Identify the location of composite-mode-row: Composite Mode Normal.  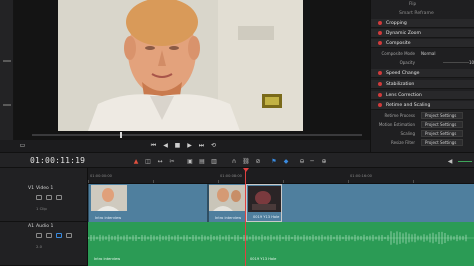
(422, 53).